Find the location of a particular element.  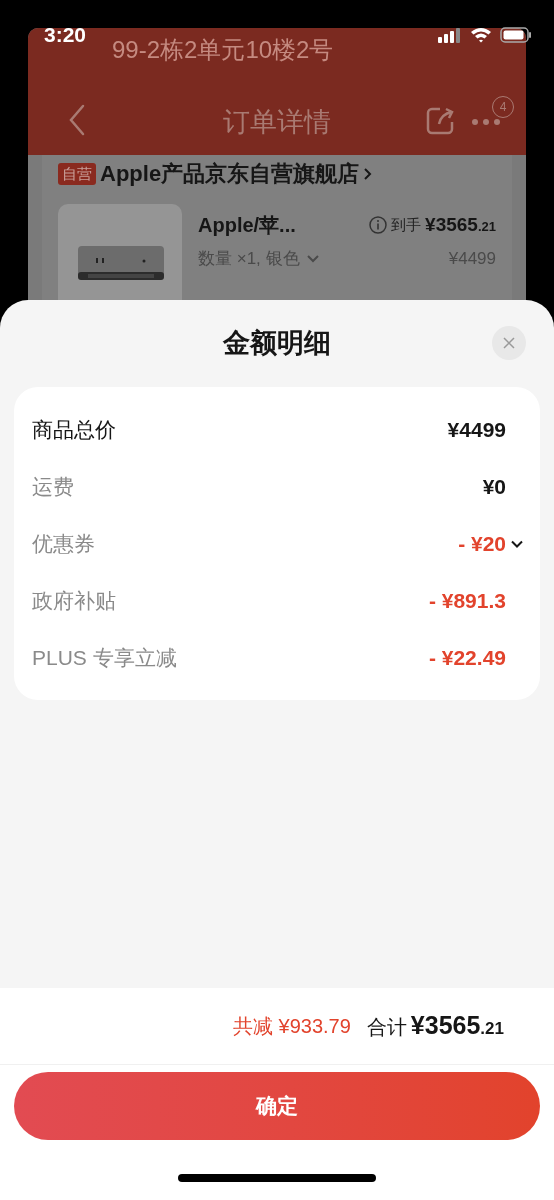

close-icon is located at coordinates (509, 343).